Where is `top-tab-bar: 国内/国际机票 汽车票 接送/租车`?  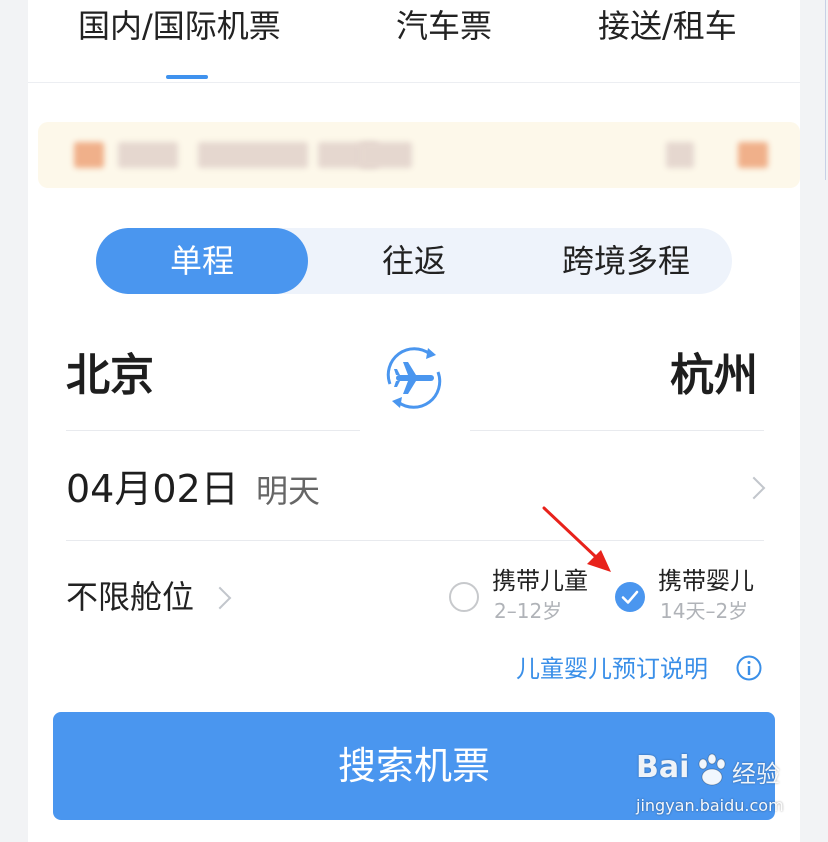 top-tab-bar: 国内/国际机票 汽车票 接送/租车 is located at coordinates (414, 41).